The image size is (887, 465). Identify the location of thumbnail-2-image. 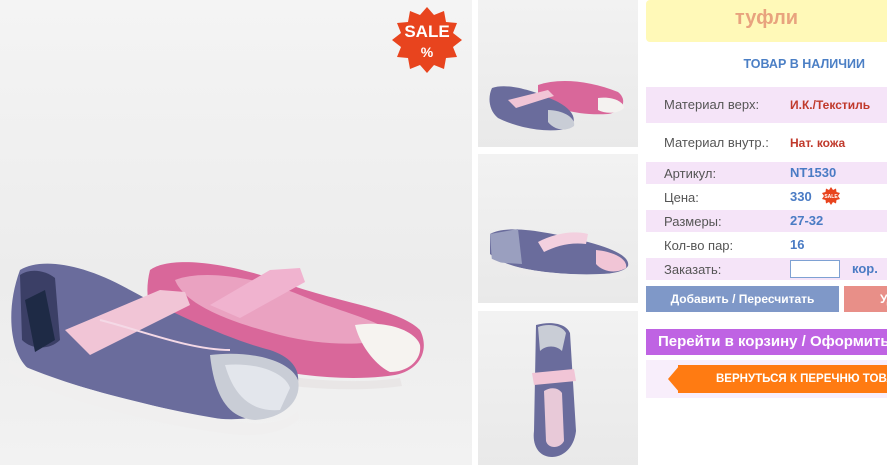
(559, 255).